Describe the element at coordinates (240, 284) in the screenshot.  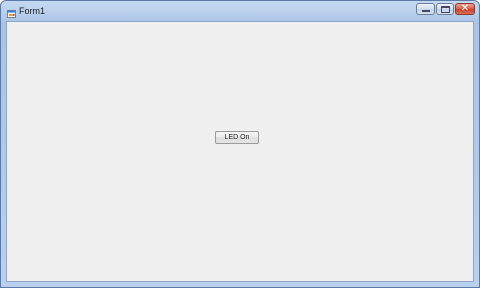
I see `window-resize-border` at that location.